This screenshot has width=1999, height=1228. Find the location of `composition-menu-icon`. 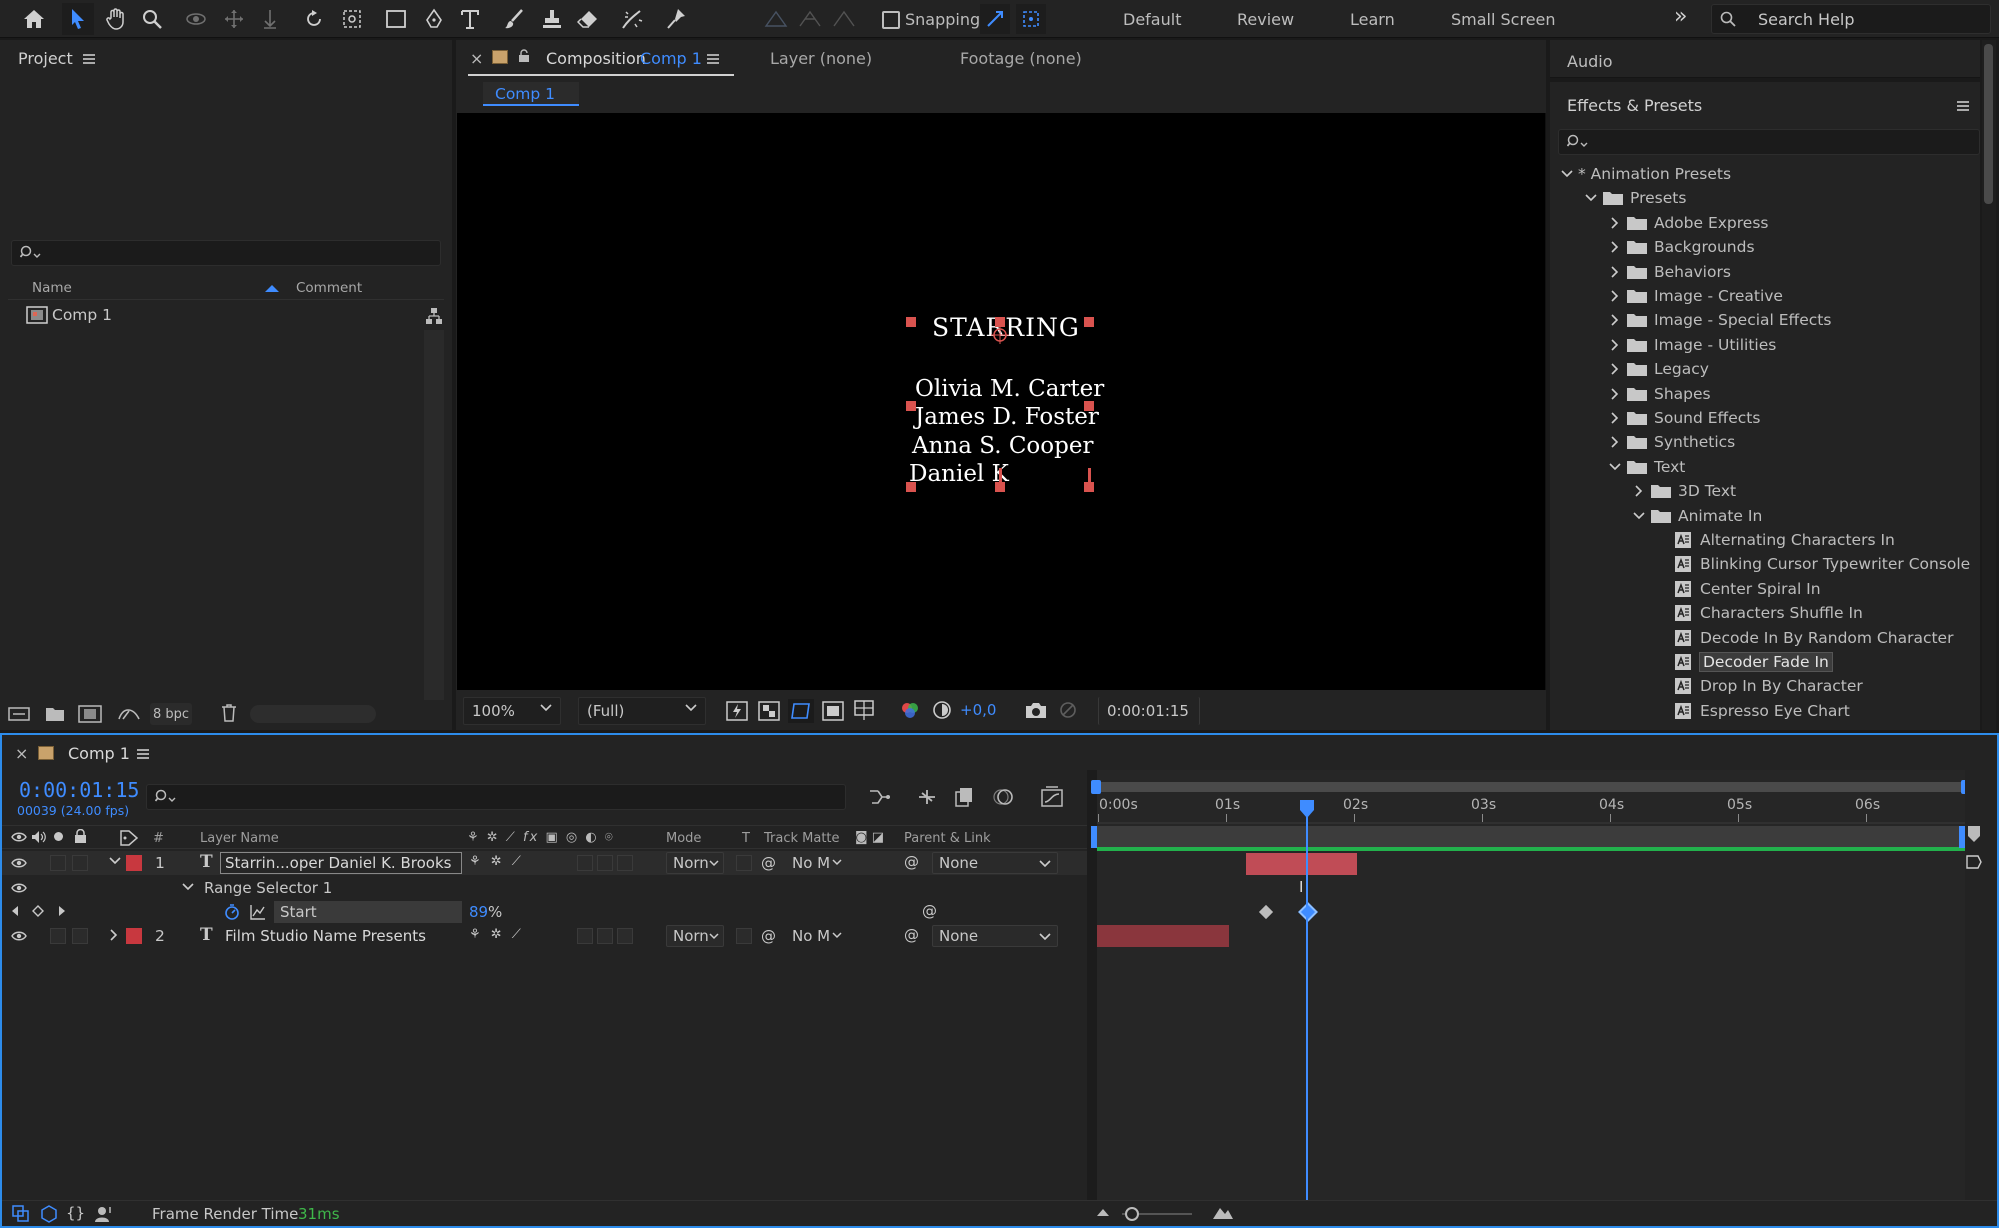

composition-menu-icon is located at coordinates (713, 59).